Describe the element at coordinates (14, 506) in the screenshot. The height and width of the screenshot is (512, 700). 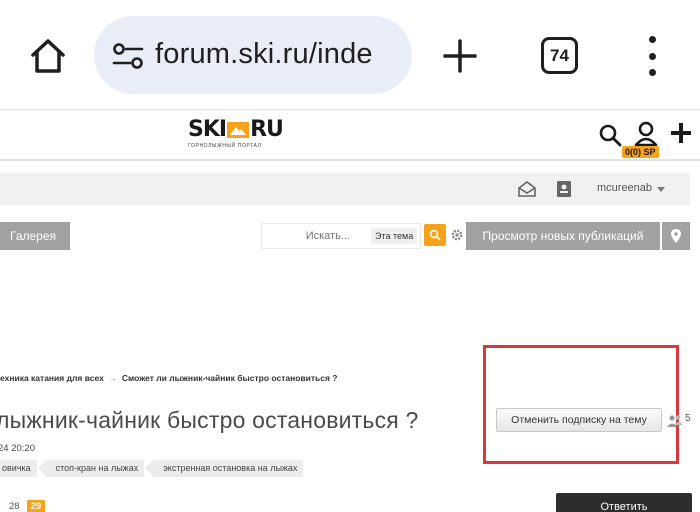
I see `page-link: 28` at that location.